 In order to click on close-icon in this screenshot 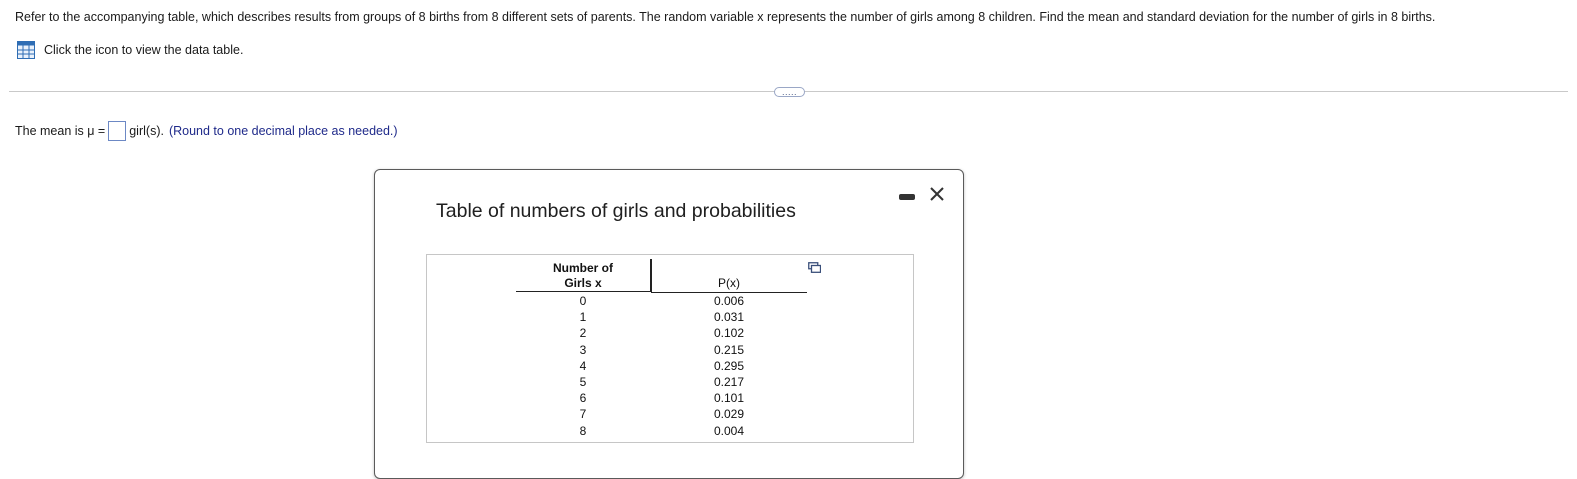, I will do `click(937, 194)`.